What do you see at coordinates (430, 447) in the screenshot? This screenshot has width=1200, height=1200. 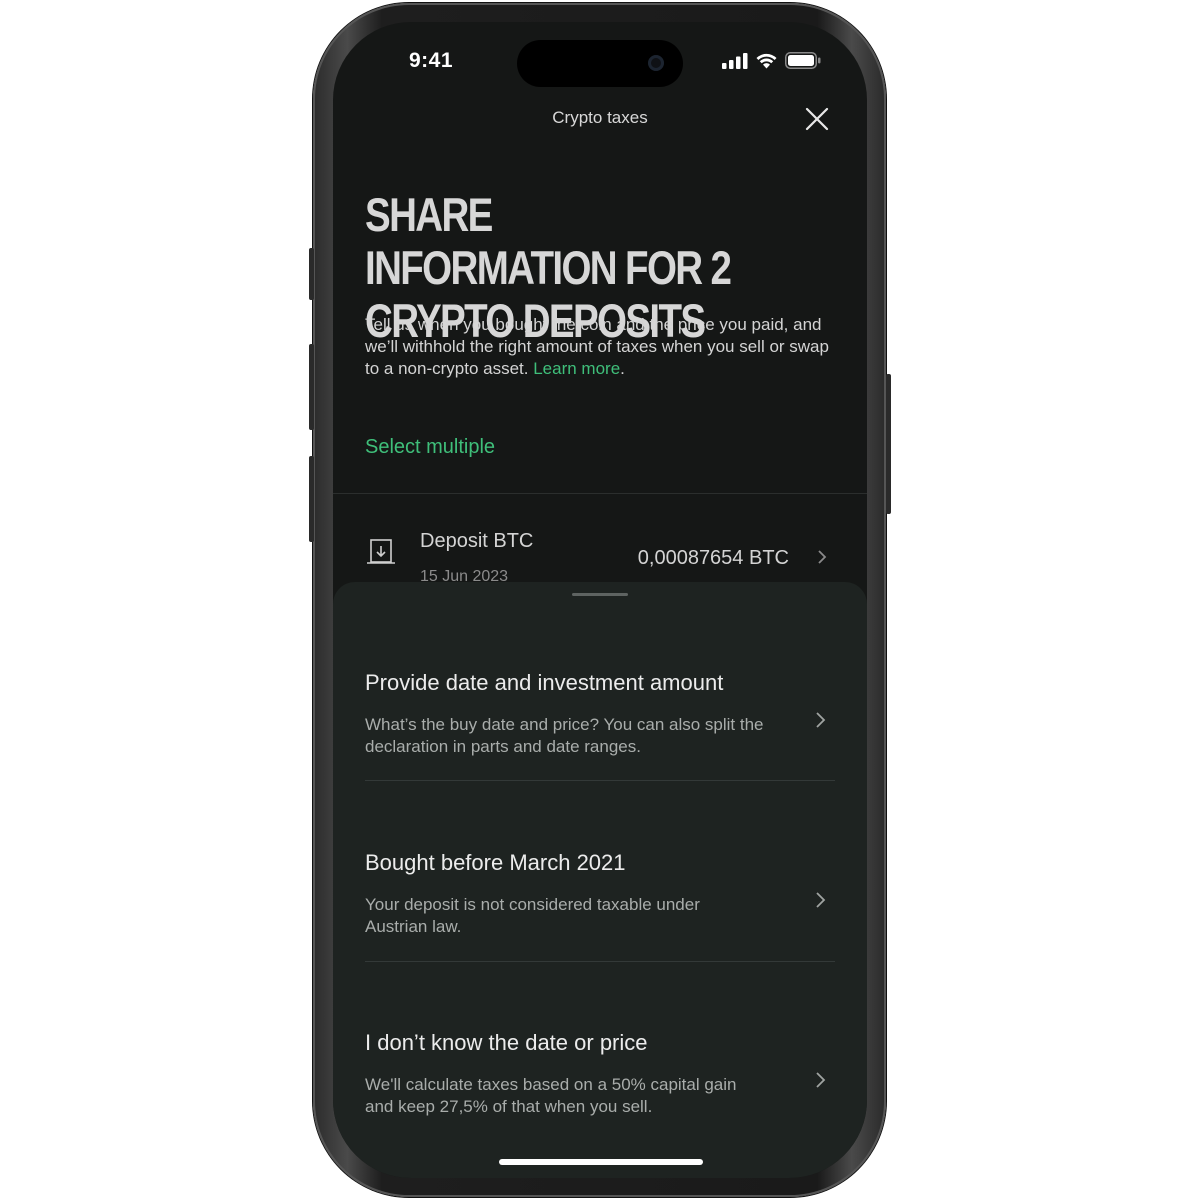 I see `select-multiple-button: Select multiple` at bounding box center [430, 447].